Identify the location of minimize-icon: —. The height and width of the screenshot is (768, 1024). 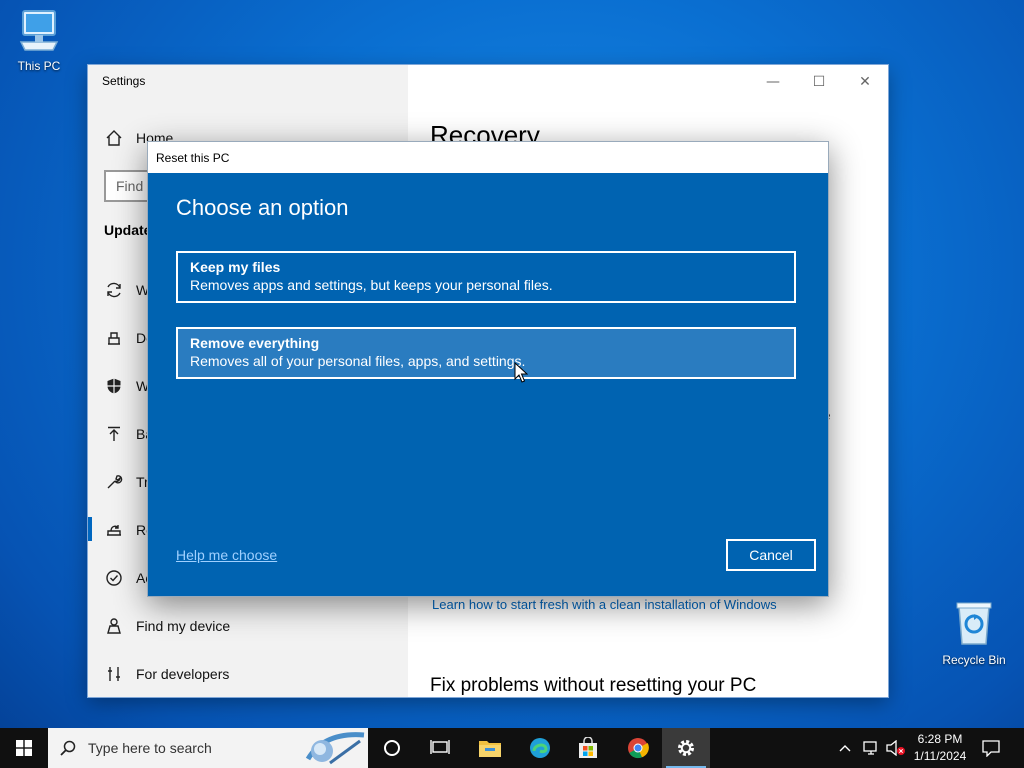
(773, 82).